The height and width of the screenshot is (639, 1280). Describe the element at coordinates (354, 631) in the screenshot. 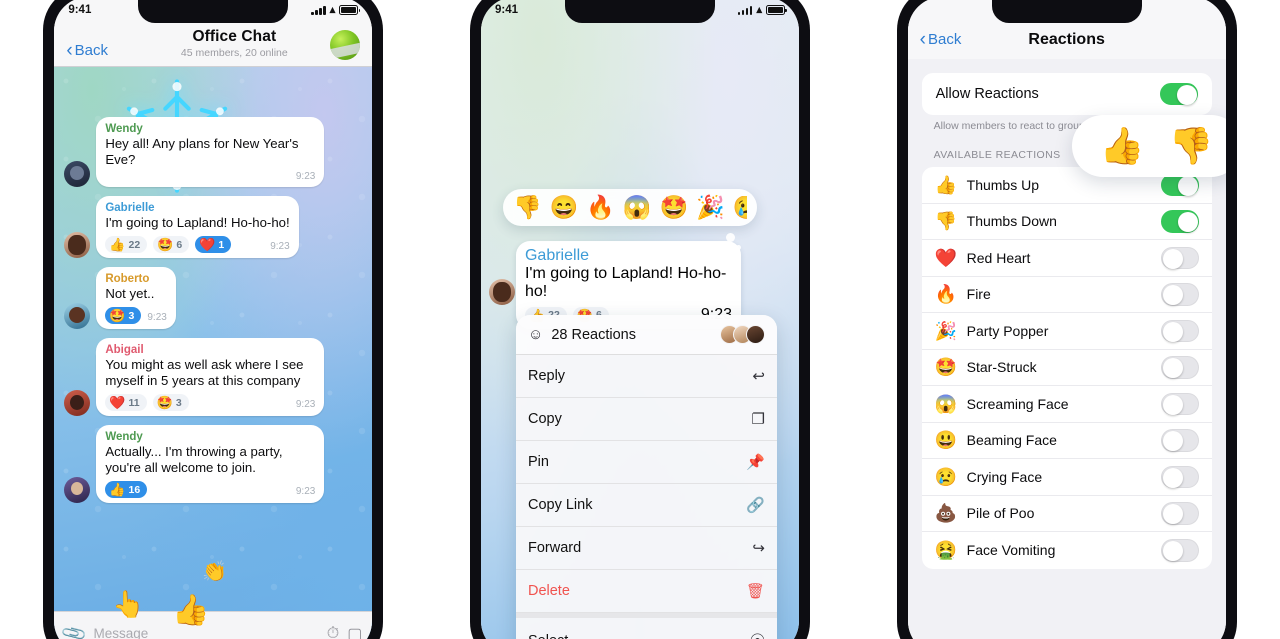

I see `camera-icon: ▢` at that location.